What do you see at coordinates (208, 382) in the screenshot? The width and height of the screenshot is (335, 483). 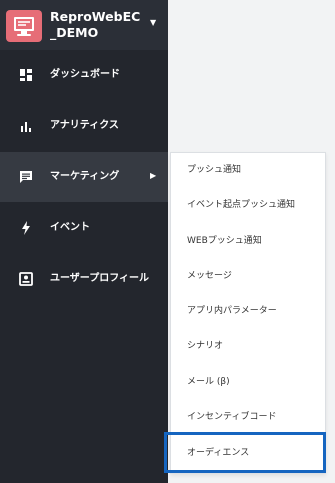 I see `submenu-item-label: メール (β)` at bounding box center [208, 382].